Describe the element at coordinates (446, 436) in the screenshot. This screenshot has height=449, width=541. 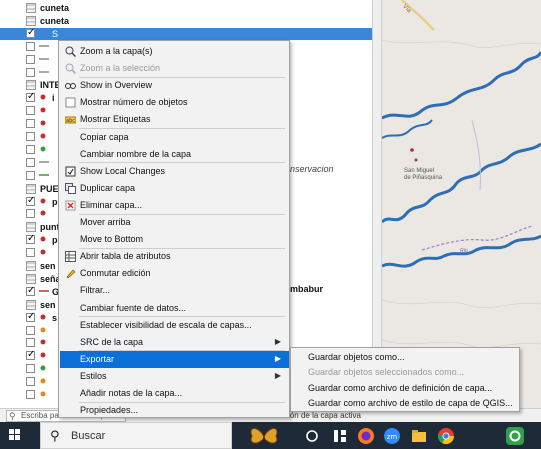
I see `chrome-icon` at that location.